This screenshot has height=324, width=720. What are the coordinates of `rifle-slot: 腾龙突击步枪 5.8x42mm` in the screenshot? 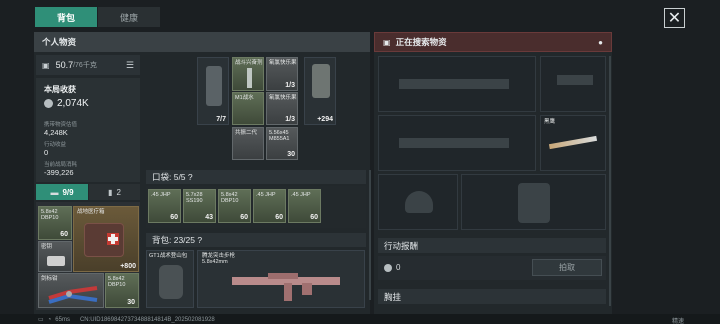 It's located at (281, 279).